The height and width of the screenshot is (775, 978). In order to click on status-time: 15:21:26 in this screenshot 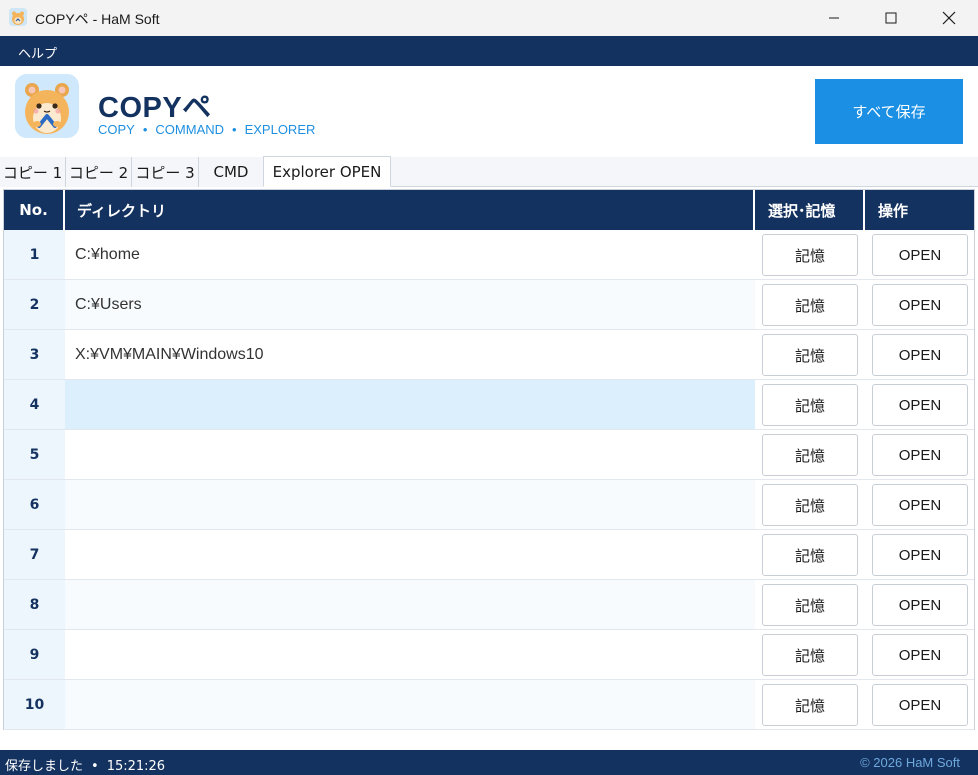, I will do `click(136, 766)`.